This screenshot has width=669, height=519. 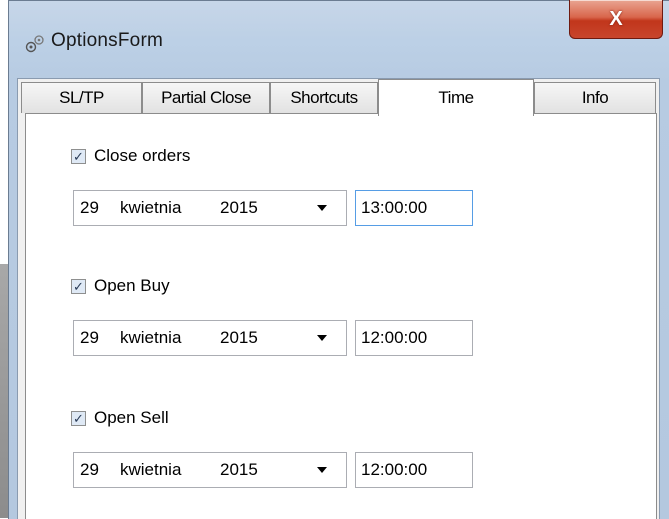 What do you see at coordinates (210, 470) in the screenshot?
I see `open-sell-date-picker: 29 kwietnia 2015` at bounding box center [210, 470].